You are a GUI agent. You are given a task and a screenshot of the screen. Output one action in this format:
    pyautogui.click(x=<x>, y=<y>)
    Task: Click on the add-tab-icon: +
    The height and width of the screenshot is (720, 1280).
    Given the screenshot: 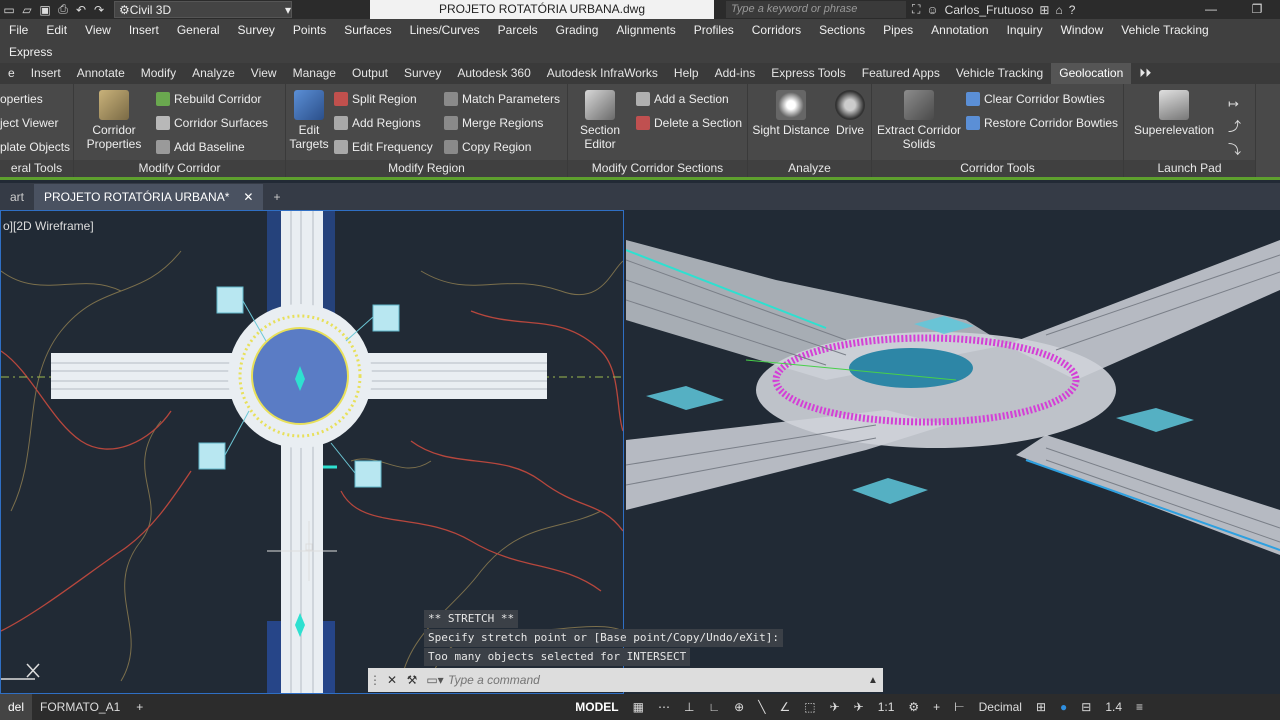 What is the action you would take?
    pyautogui.click(x=276, y=197)
    